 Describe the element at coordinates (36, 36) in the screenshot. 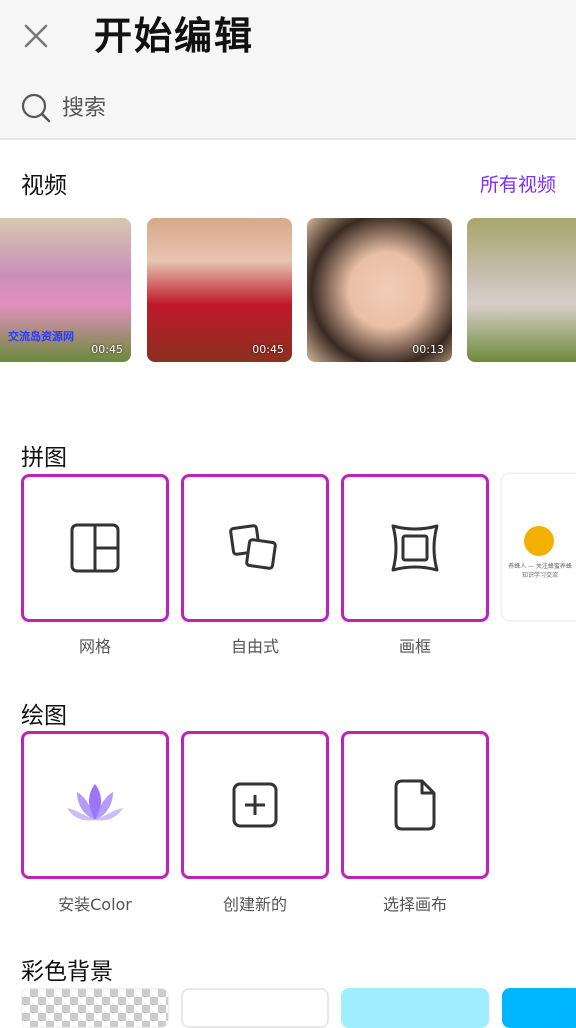

I see `close-icon` at that location.